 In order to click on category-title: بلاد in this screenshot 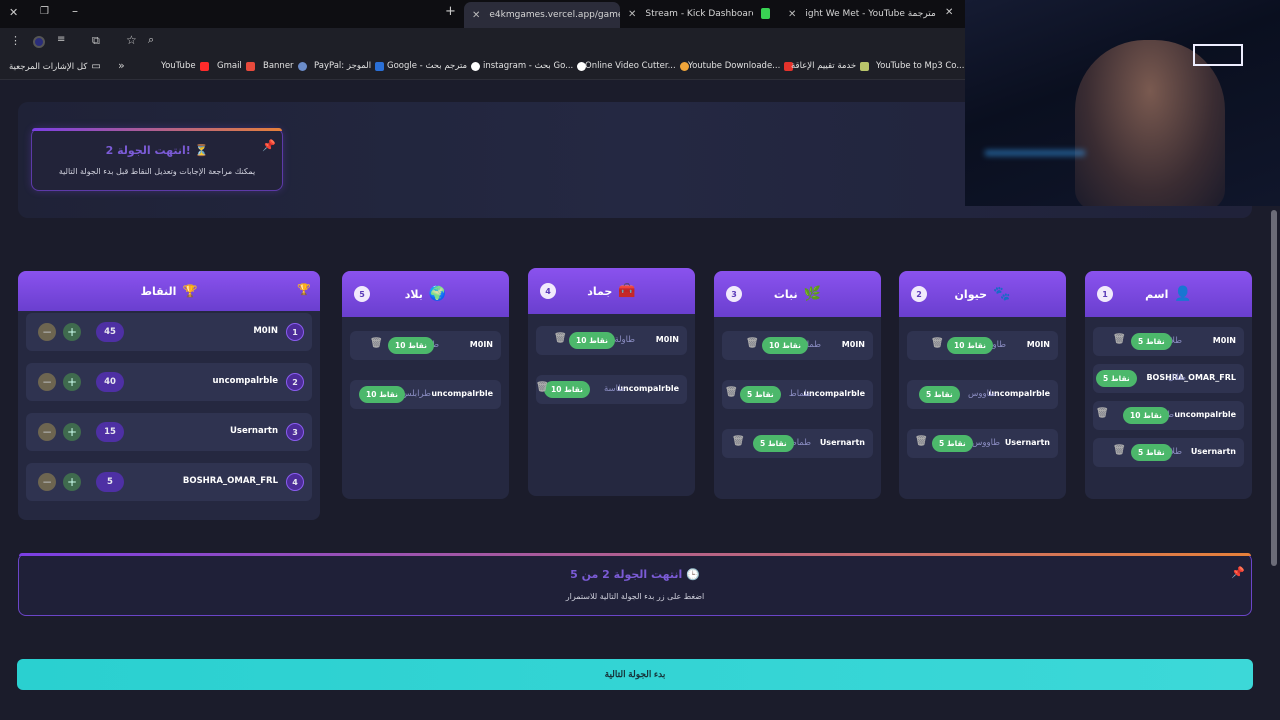, I will do `click(413, 294)`.